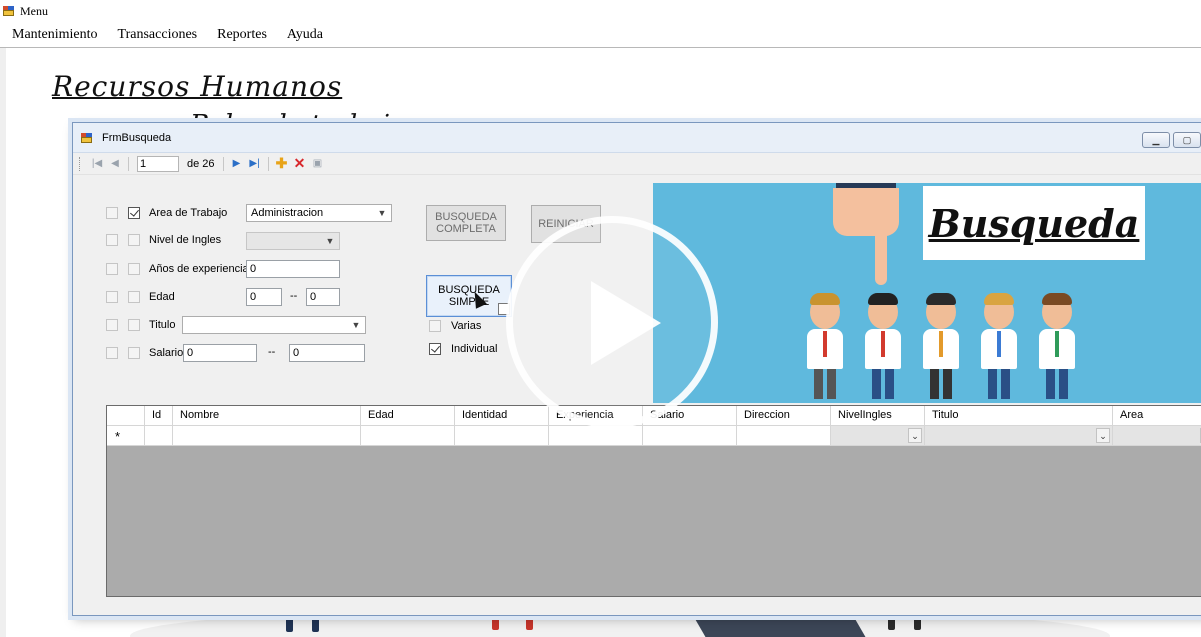 The height and width of the screenshot is (637, 1201). What do you see at coordinates (112, 325) in the screenshot?
I see `enable-titulo-checkbox` at bounding box center [112, 325].